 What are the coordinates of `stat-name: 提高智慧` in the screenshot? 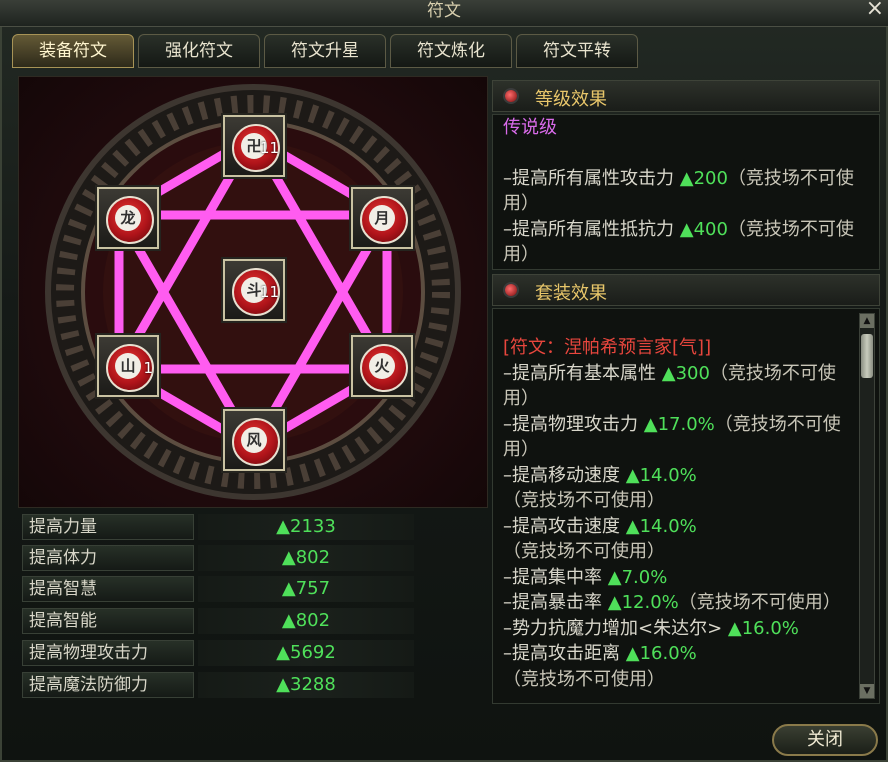 It's located at (108, 589).